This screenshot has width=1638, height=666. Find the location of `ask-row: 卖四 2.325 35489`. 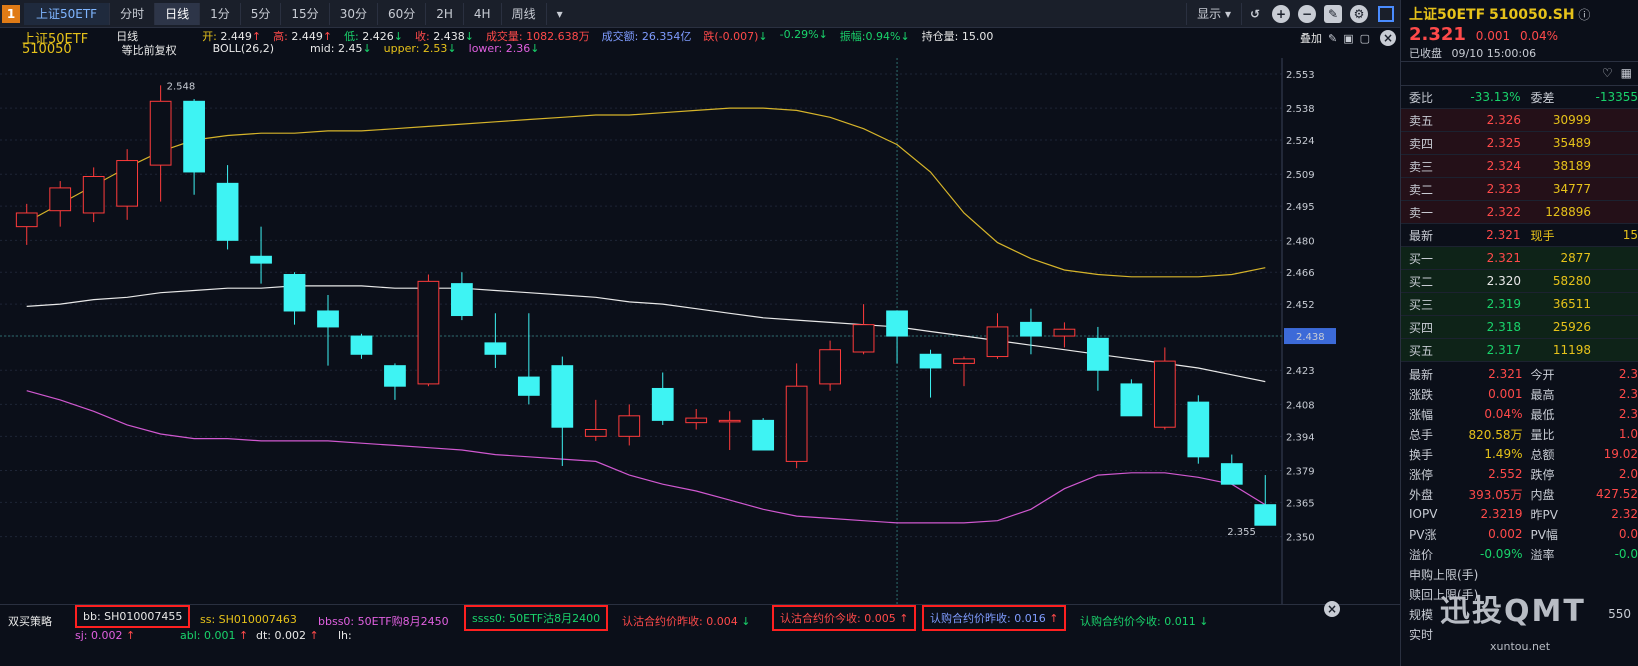

ask-row: 卖四 2.325 35489 is located at coordinates (1519, 143).